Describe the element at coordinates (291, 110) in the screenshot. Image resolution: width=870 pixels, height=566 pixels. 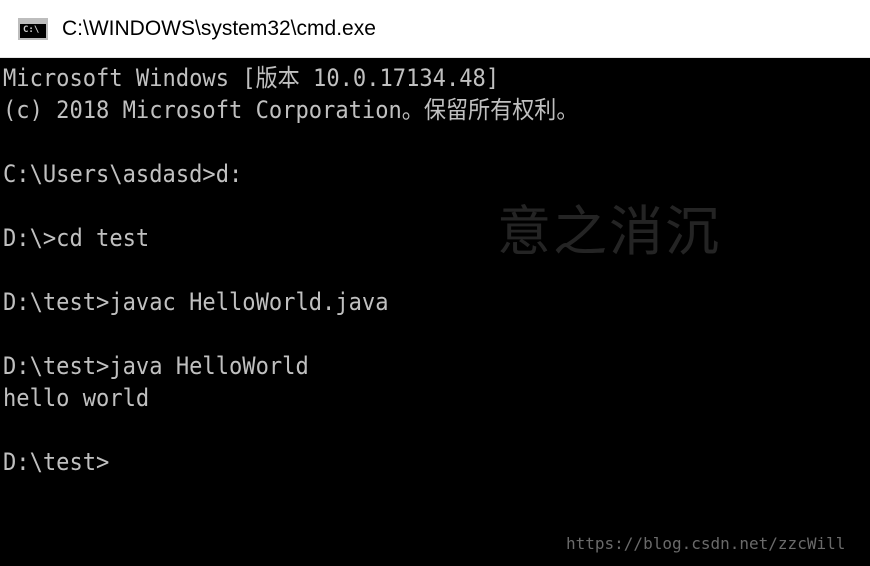
I see `console-line-copyright: (c) 2018 Microsoft Corporation。保留所有权利。` at that location.